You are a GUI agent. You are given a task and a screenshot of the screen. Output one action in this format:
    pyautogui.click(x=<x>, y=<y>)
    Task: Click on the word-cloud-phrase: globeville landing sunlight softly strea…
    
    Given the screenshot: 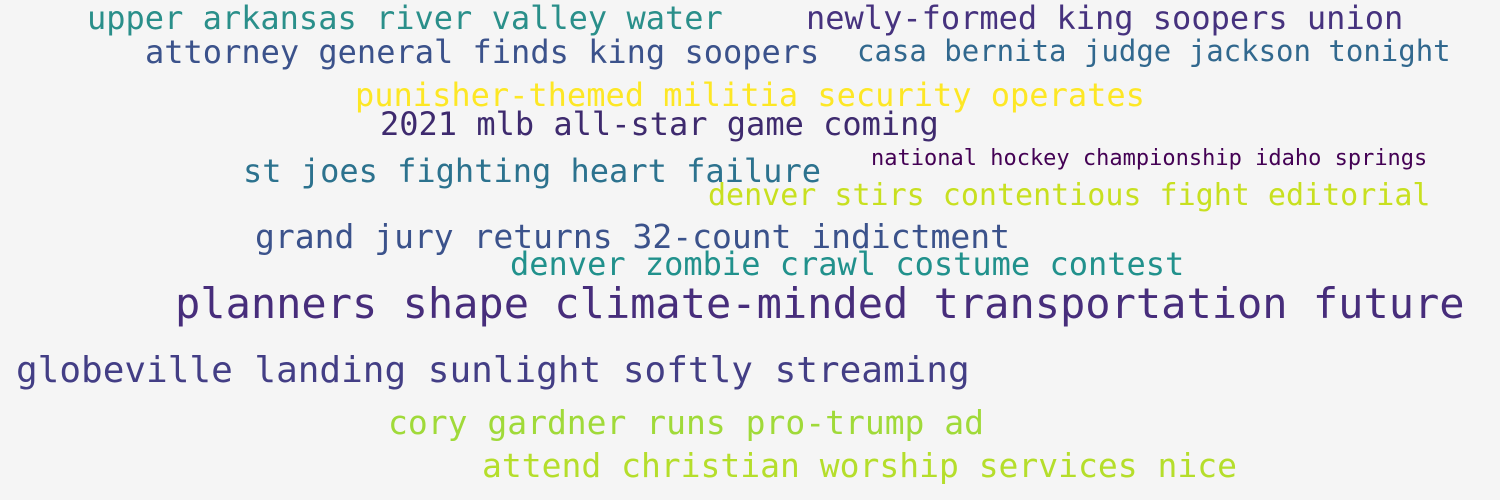 What is the action you would take?
    pyautogui.click(x=493, y=370)
    